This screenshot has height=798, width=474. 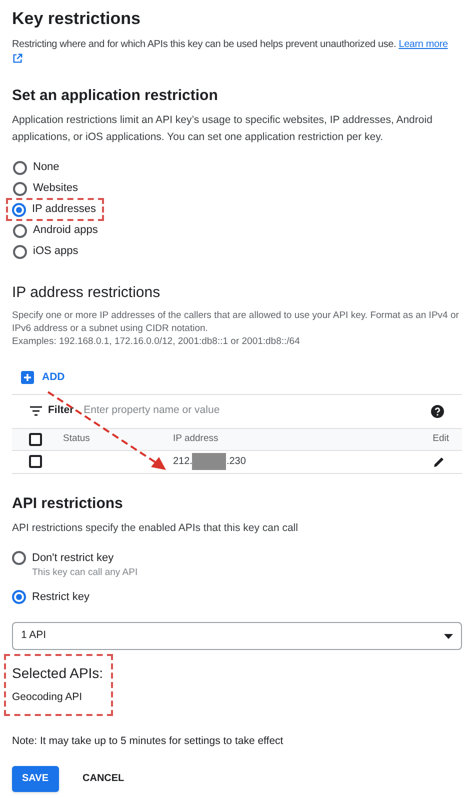 What do you see at coordinates (236, 322) in the screenshot?
I see `description: Specify one or more IP addresses of the callers that are allowed to use your API key. Format as an IPv4 or IPv6 address or a subnet using CIDR notation.` at bounding box center [236, 322].